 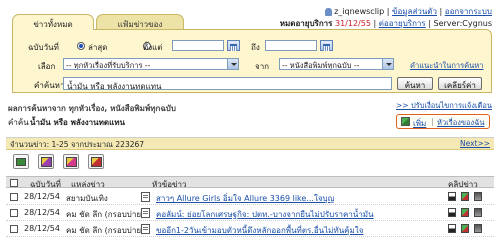 What do you see at coordinates (18, 122) in the screenshot?
I see `keyword-prefix: คำค้น` at bounding box center [18, 122].